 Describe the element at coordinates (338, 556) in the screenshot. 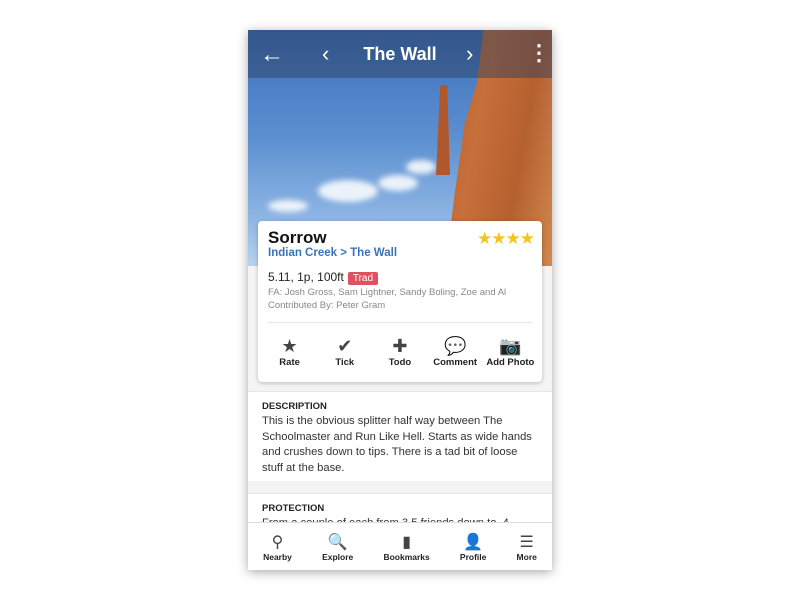

I see `tab-label: Explore` at that location.